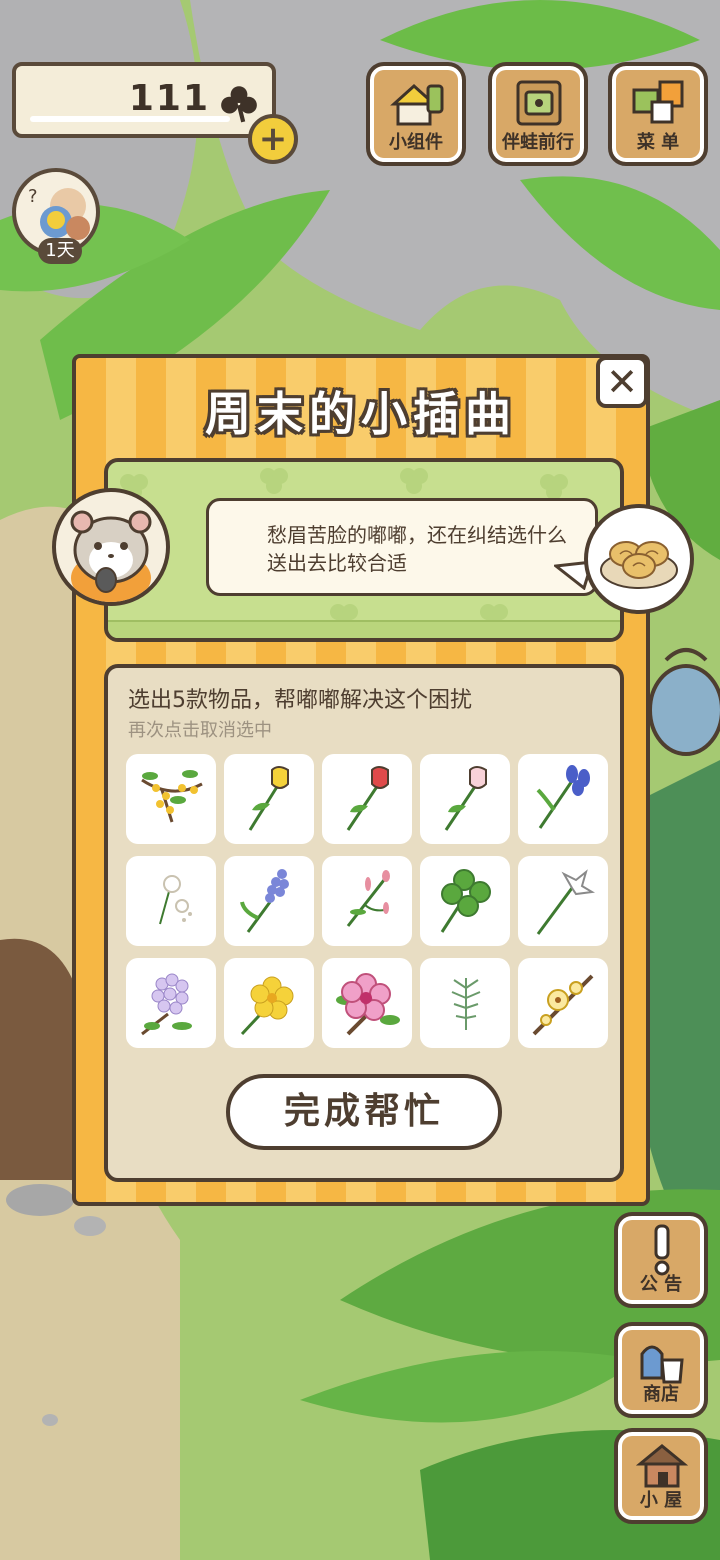 This screenshot has width=720, height=1560. Describe the element at coordinates (565, 902) in the screenshot. I see `lily-icon` at that location.